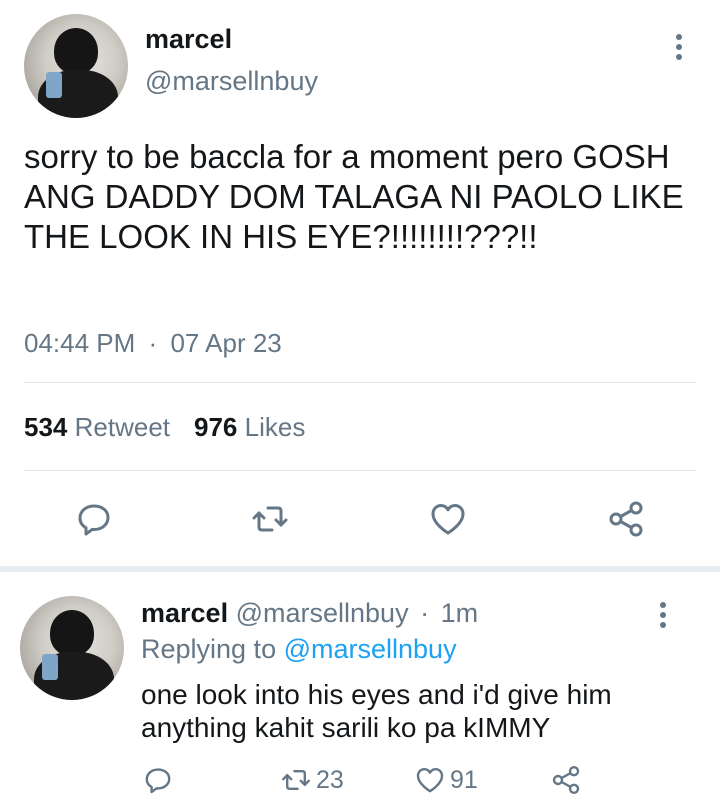  I want to click on reply-share-button, so click(568, 780).